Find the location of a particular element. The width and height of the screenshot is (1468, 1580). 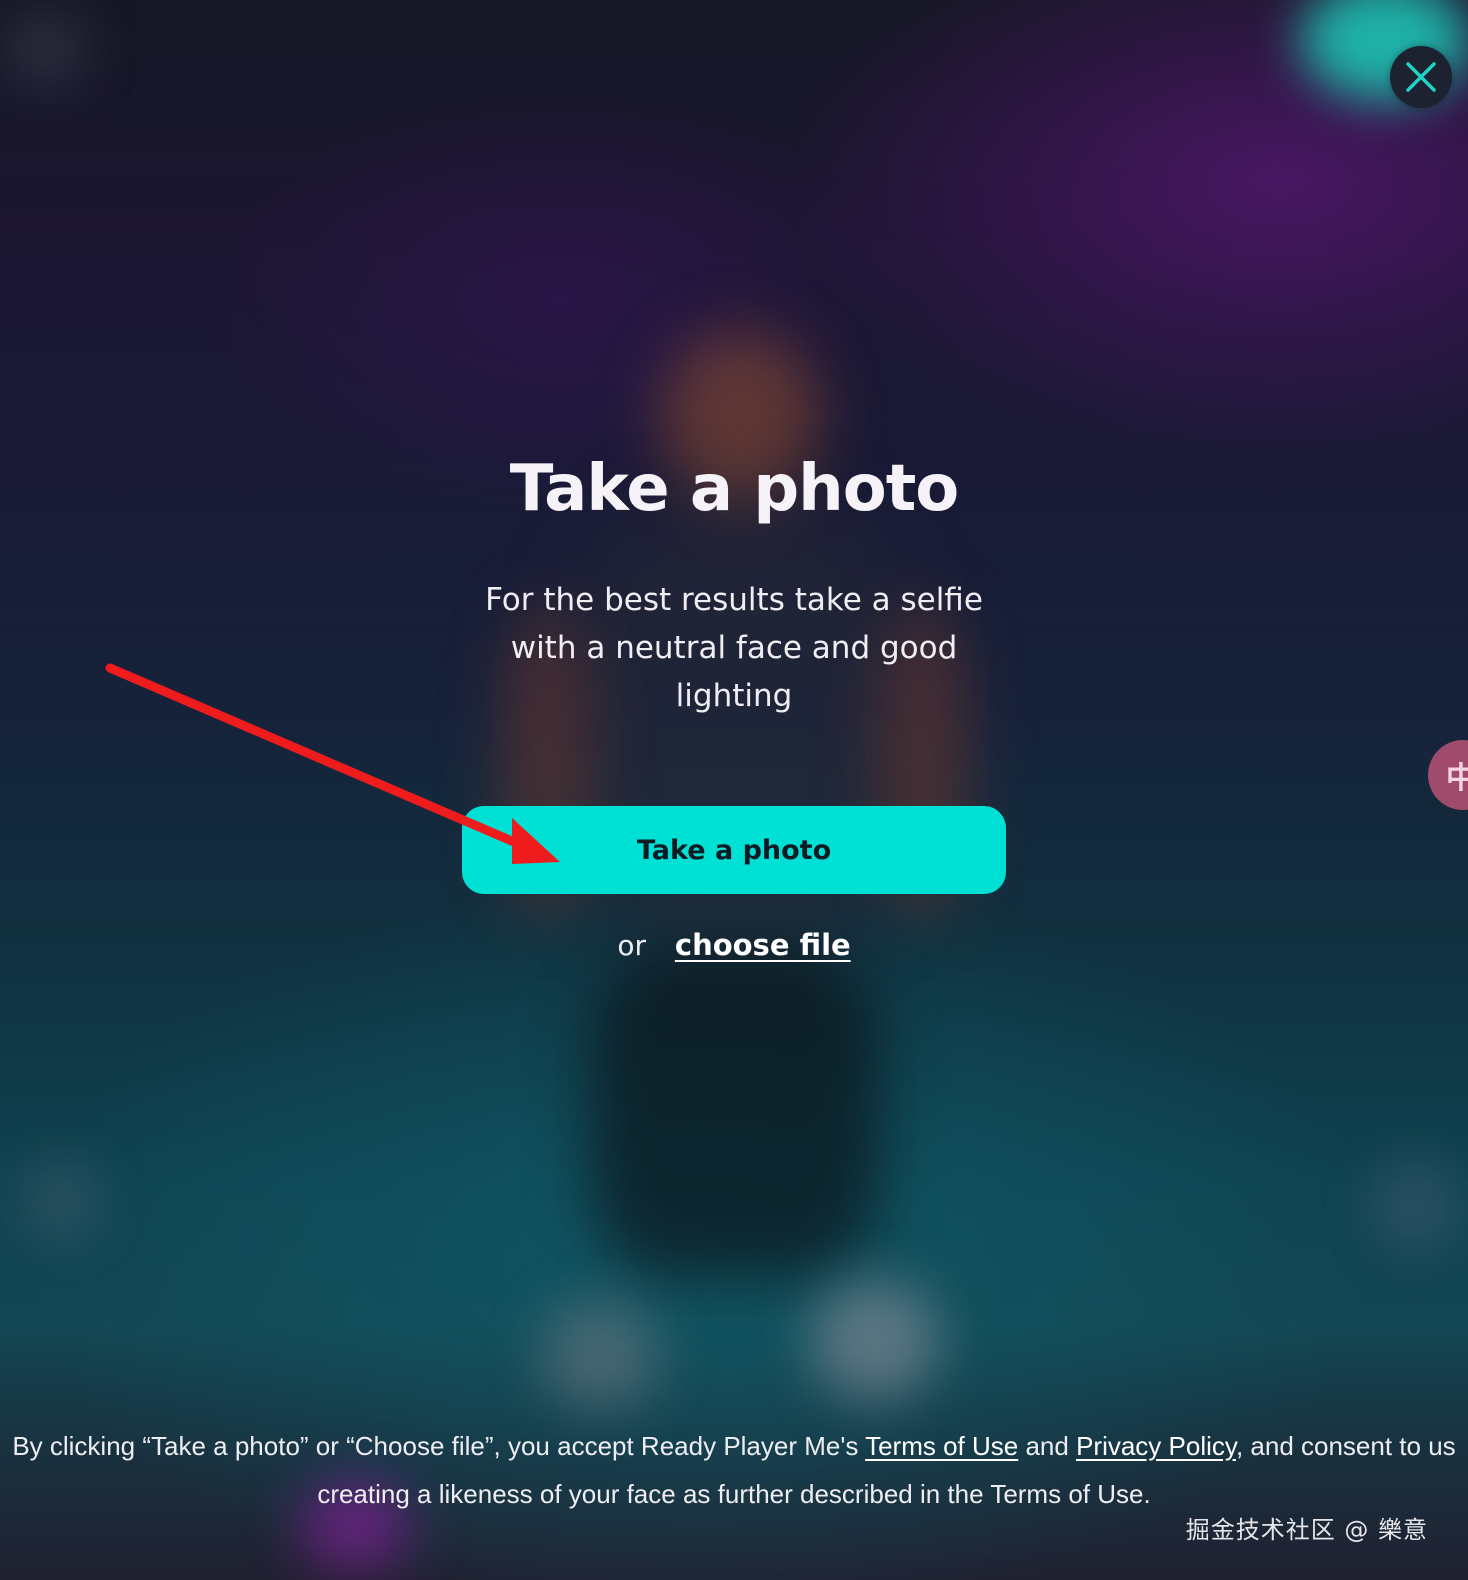

avatar-silhouette-legs is located at coordinates (735, 1115).